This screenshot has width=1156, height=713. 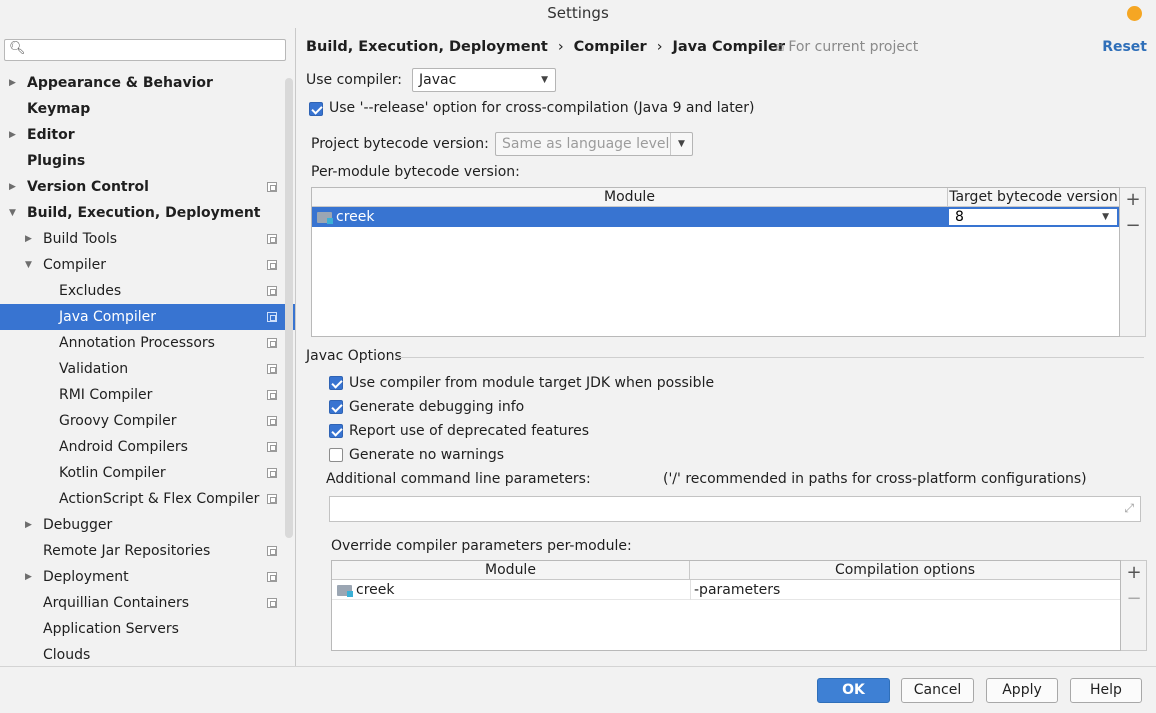 What do you see at coordinates (469, 431) in the screenshot?
I see `option-label: Report use of deprecated features` at bounding box center [469, 431].